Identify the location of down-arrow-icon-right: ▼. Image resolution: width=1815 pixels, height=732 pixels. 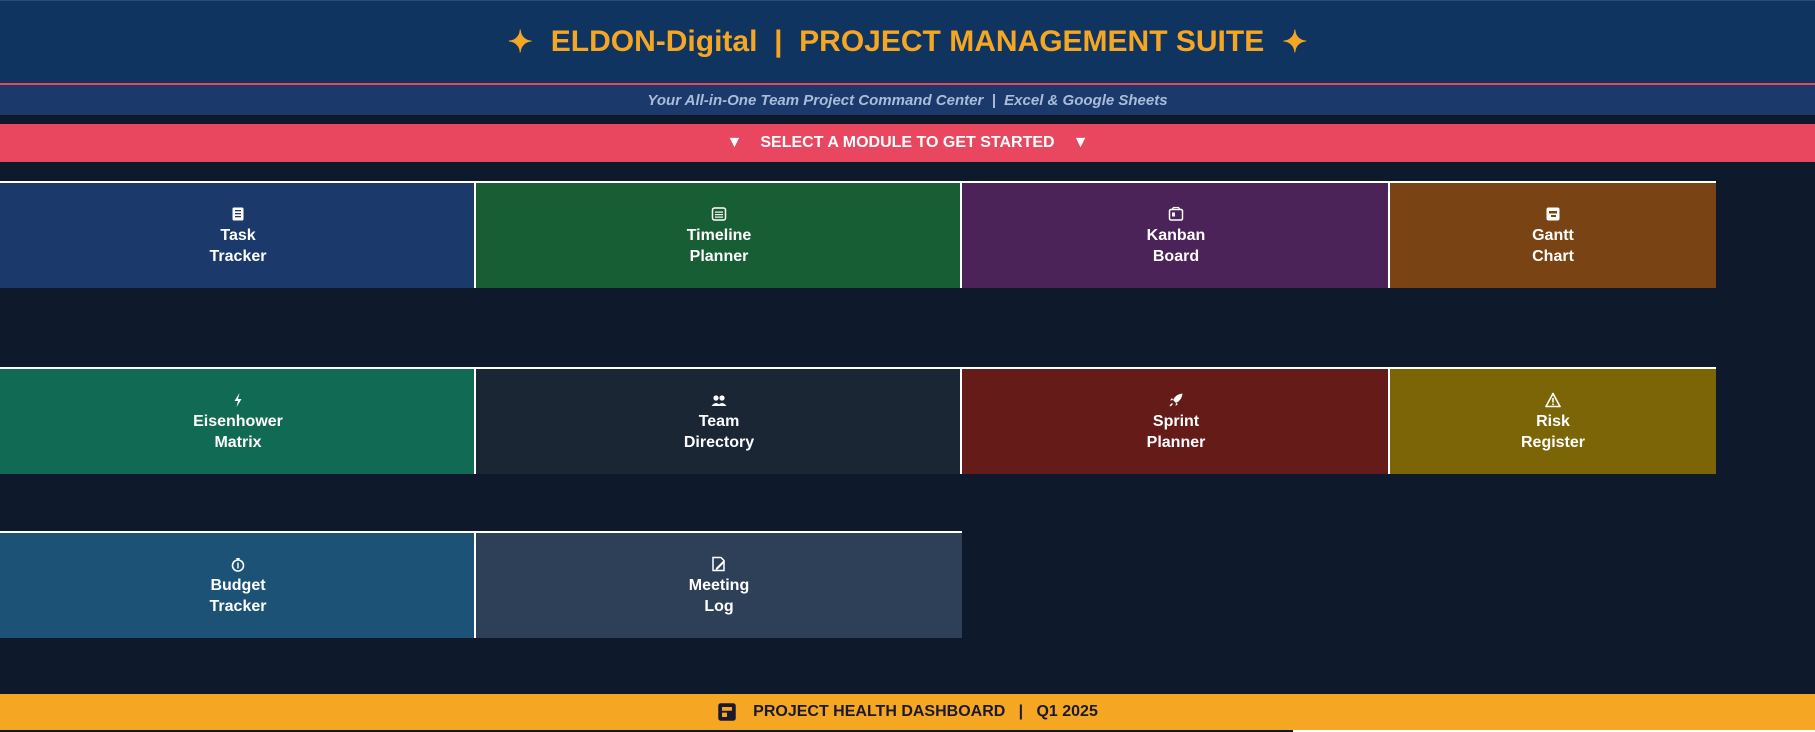
(1080, 142).